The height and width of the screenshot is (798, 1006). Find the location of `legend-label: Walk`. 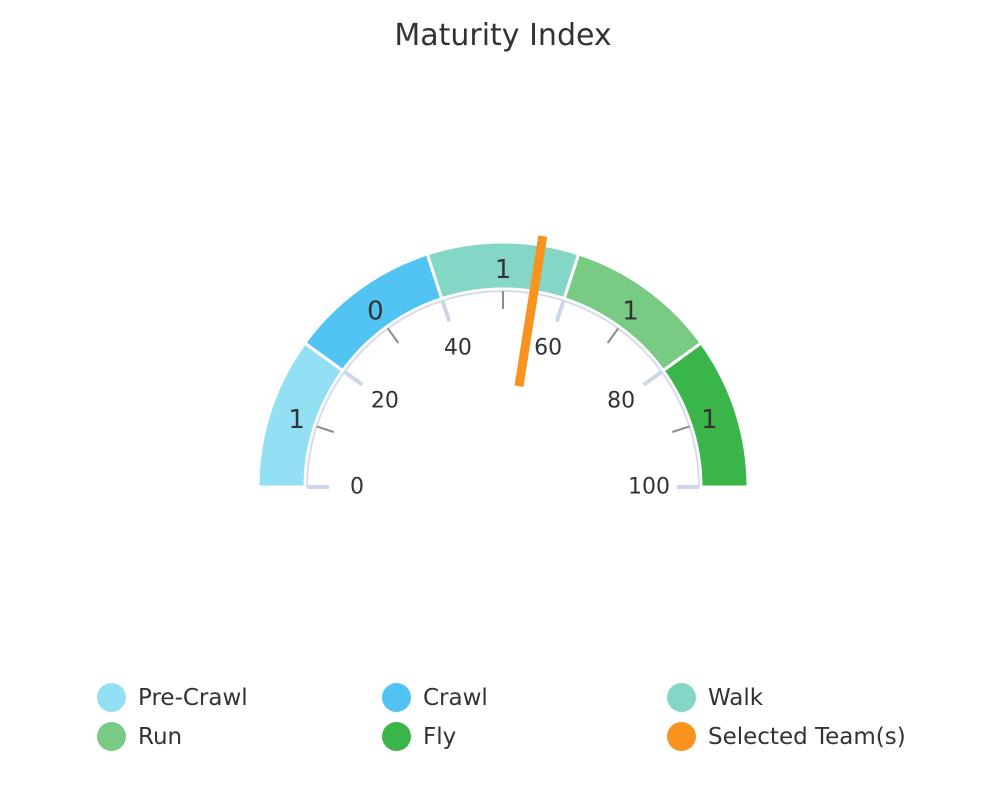

legend-label: Walk is located at coordinates (736, 697).